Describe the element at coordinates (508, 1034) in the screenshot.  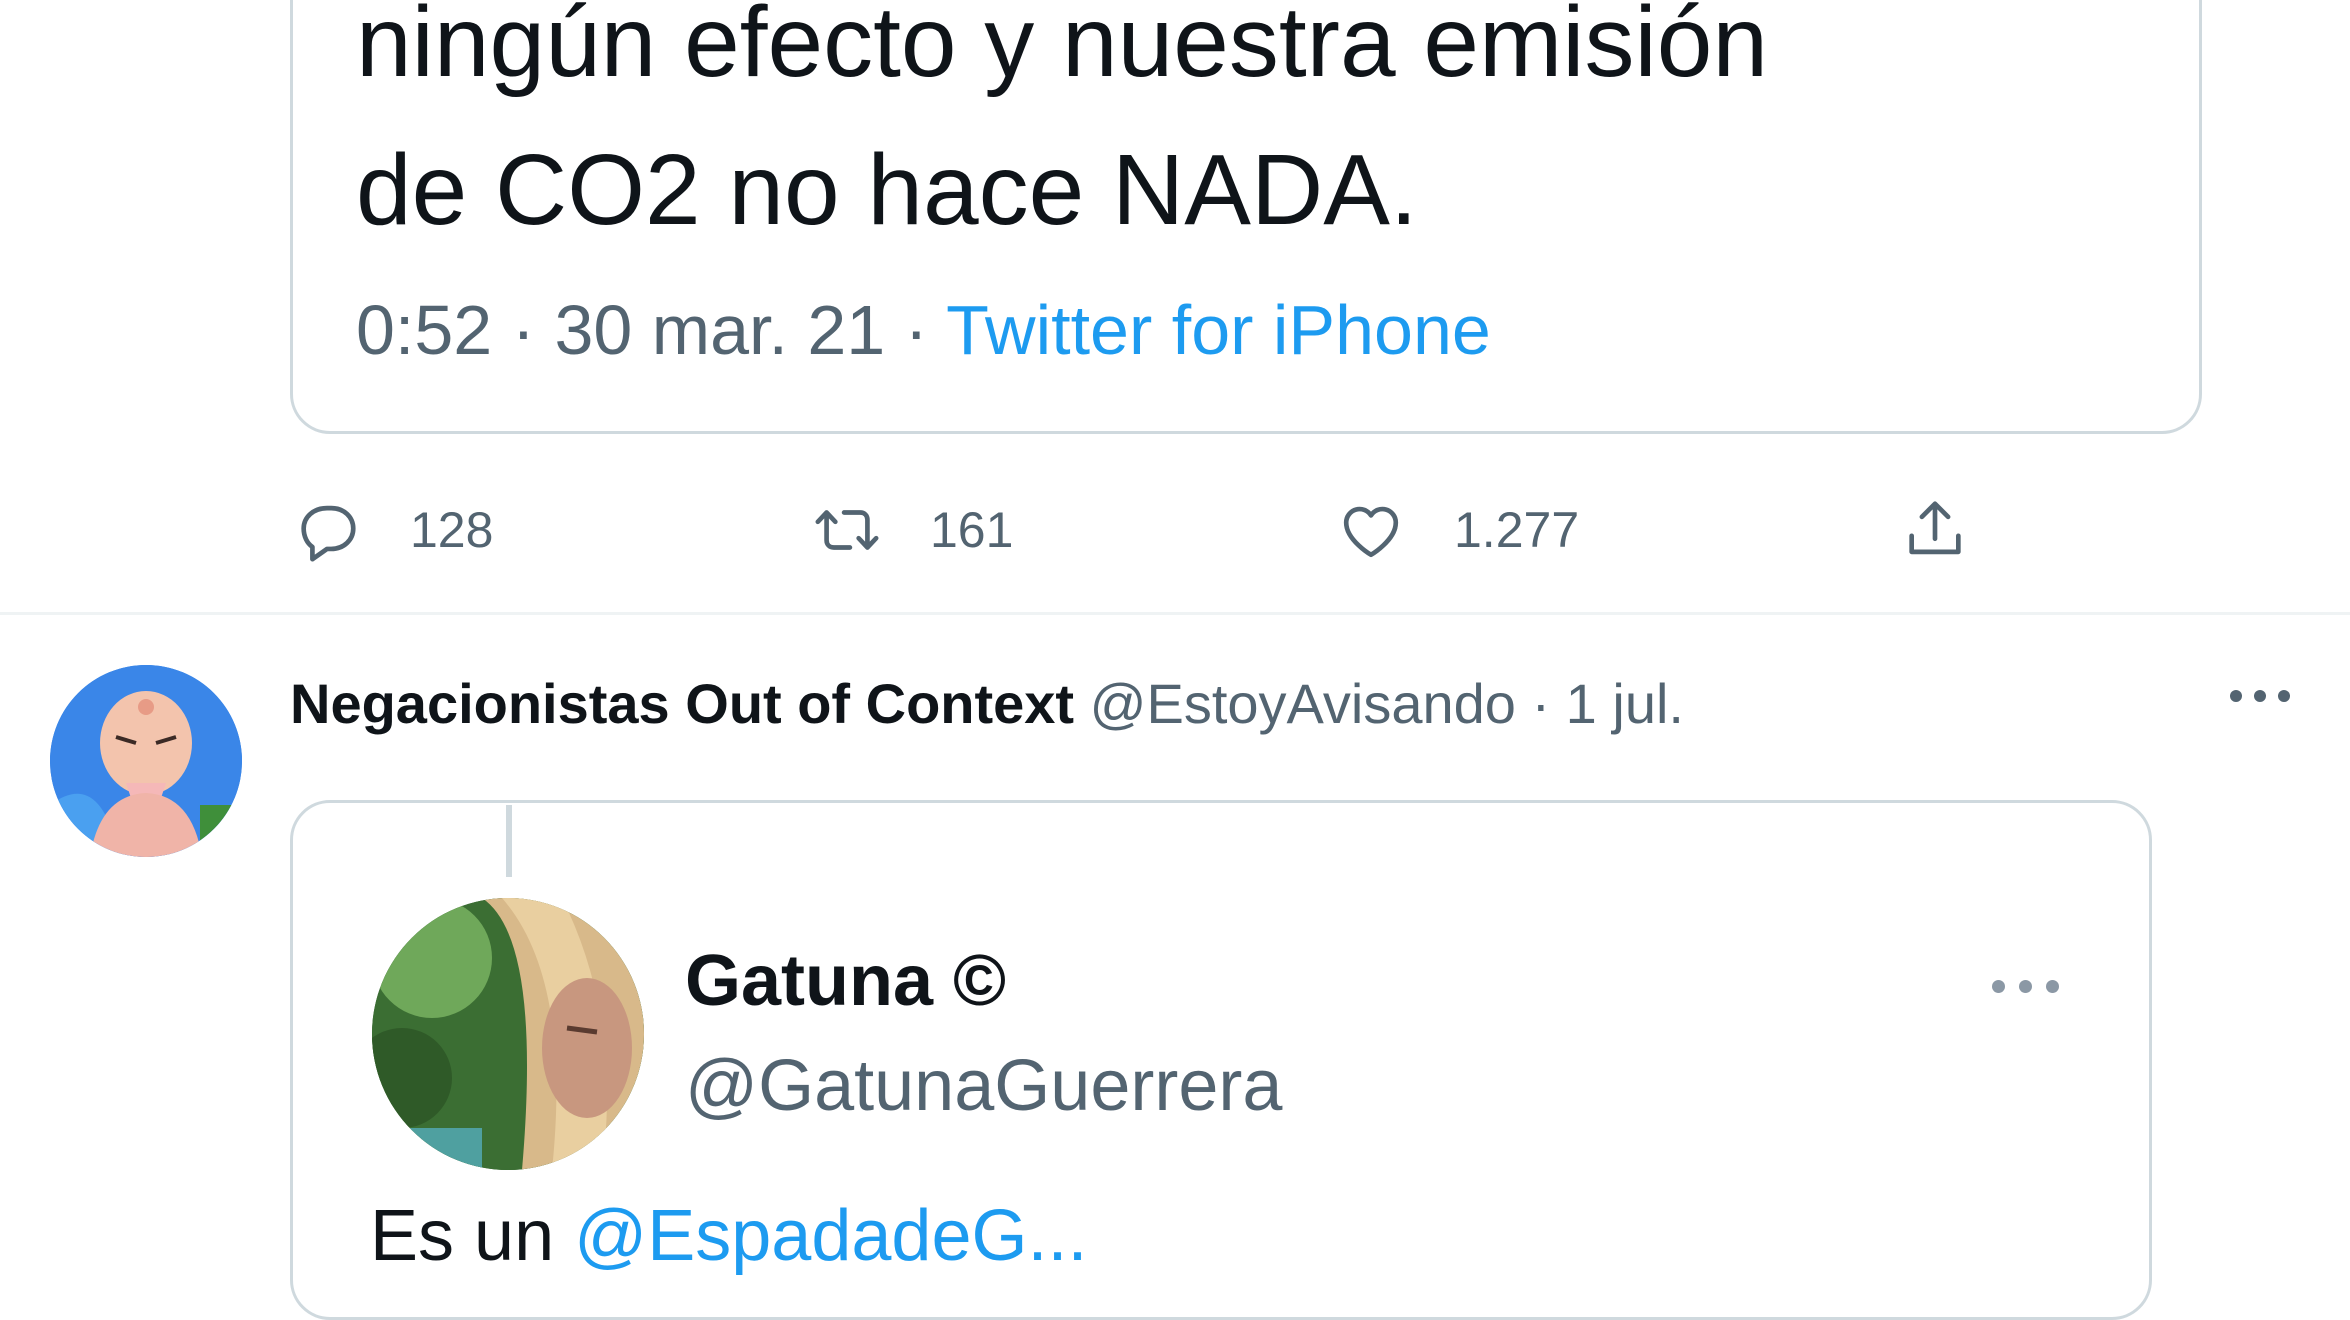
I see `embedded-author-avatar` at that location.